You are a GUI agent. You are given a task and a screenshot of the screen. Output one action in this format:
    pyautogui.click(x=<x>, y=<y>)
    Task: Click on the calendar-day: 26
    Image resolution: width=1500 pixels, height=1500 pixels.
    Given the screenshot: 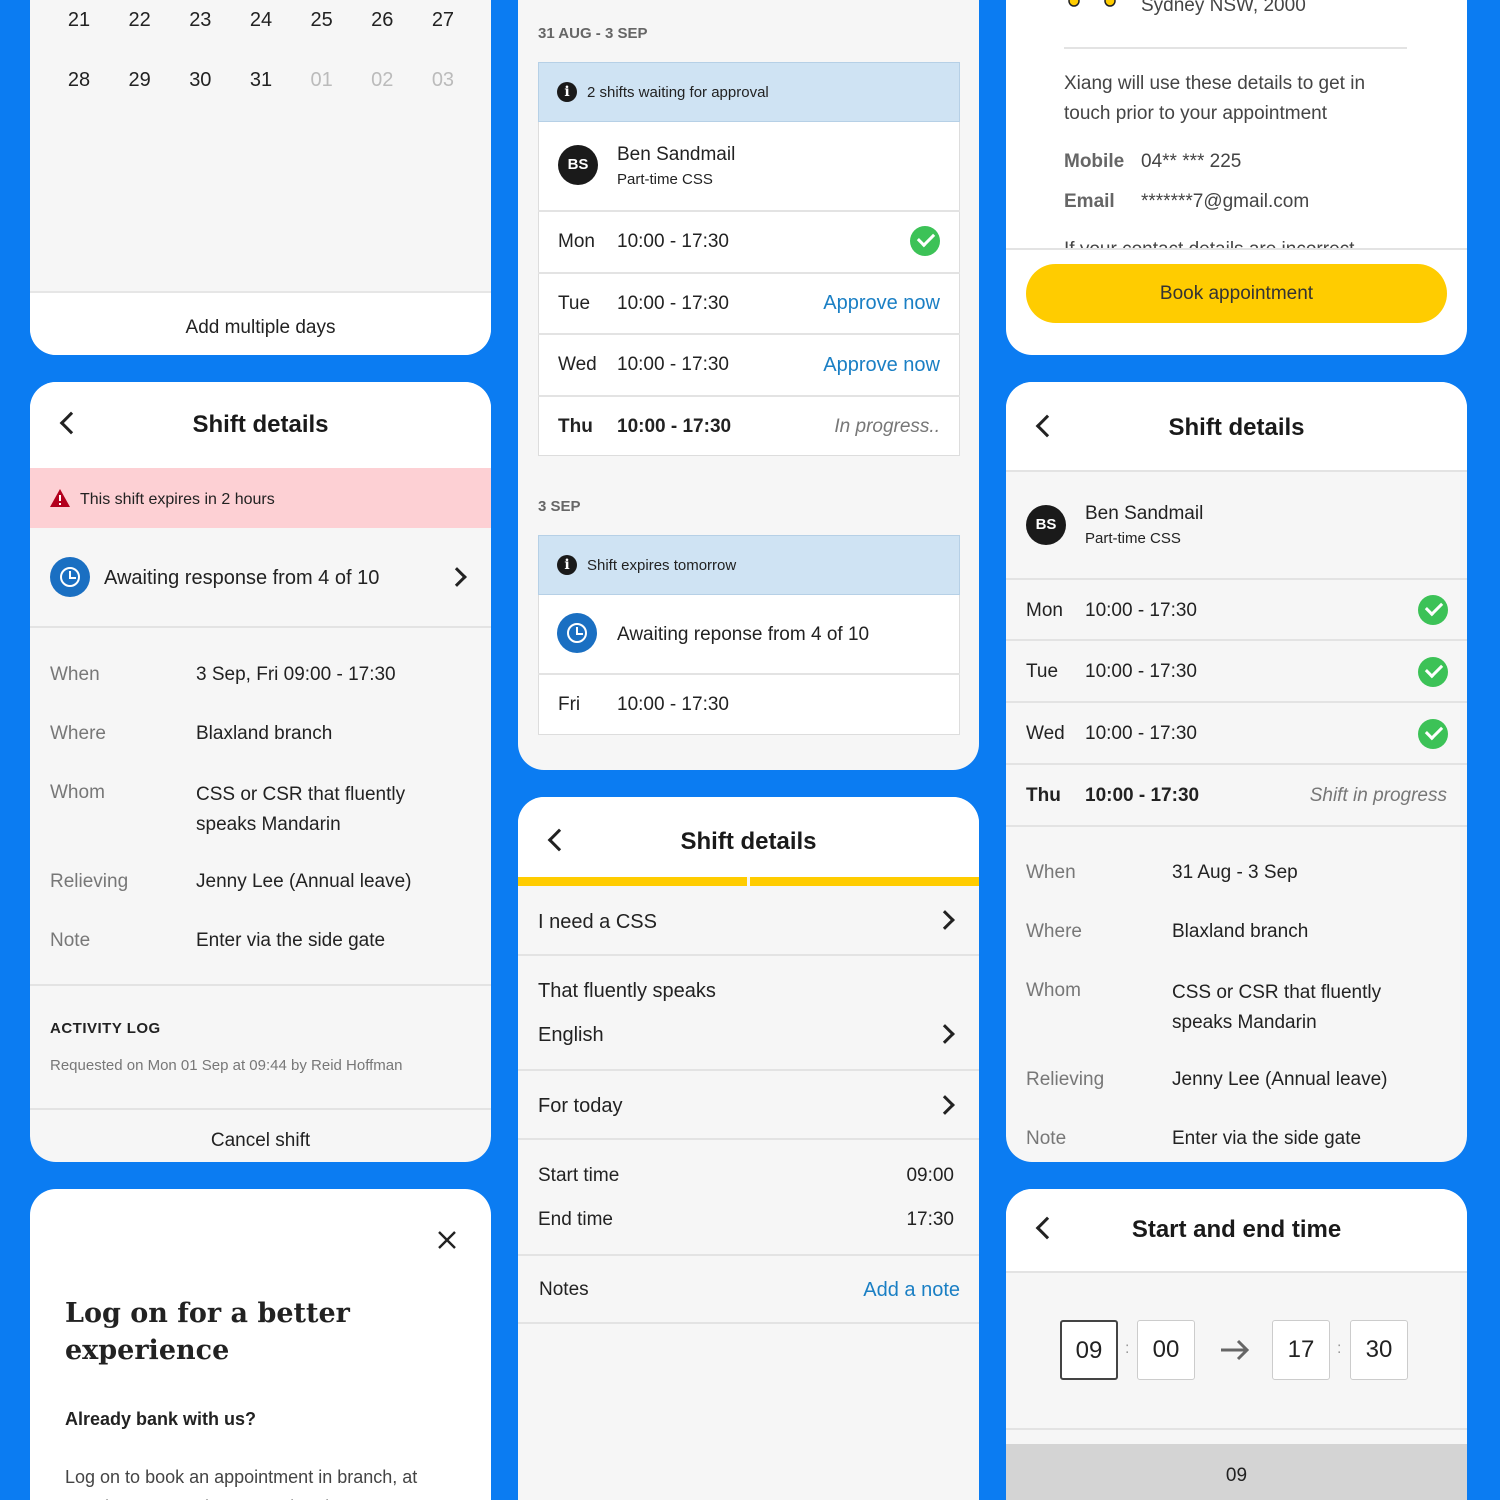 What is the action you would take?
    pyautogui.click(x=382, y=20)
    